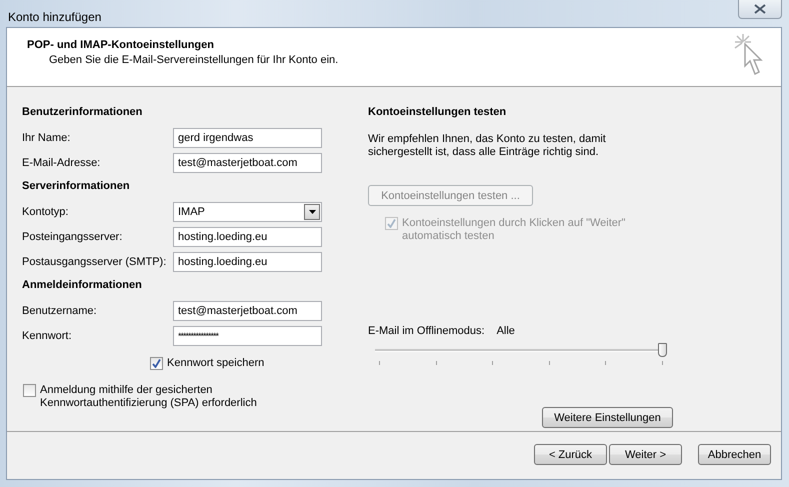  I want to click on section-heading: Benutzerinformationen, so click(83, 112).